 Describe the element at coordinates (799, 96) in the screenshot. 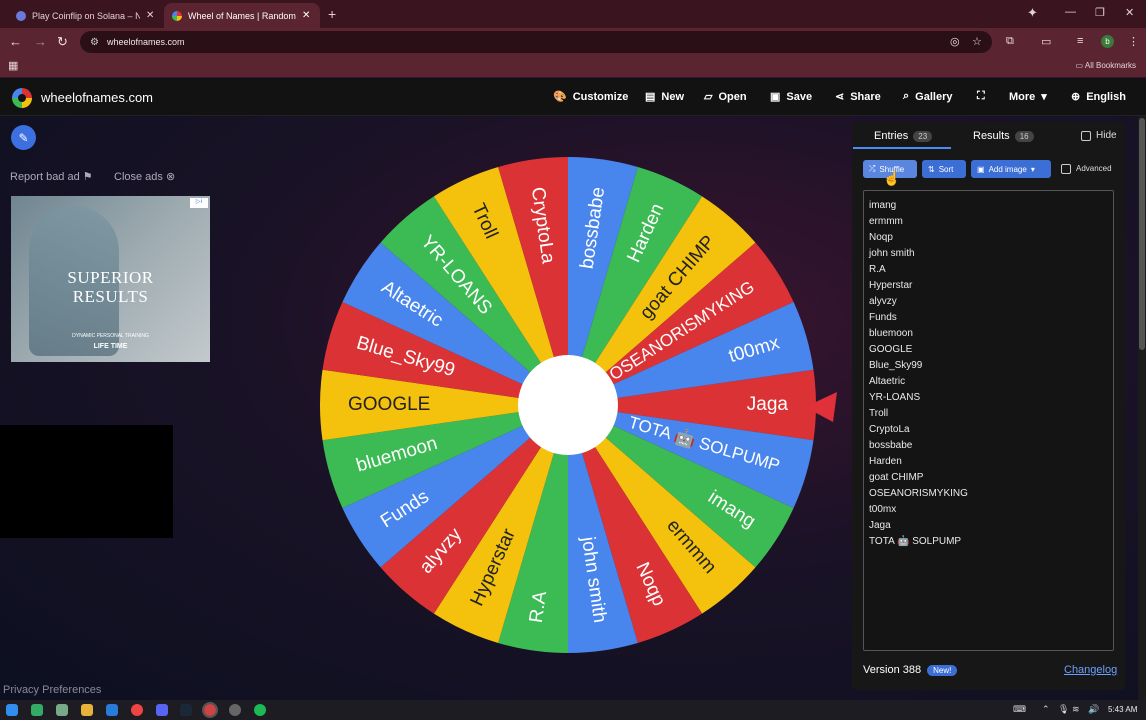

I see `save-label: Save` at that location.